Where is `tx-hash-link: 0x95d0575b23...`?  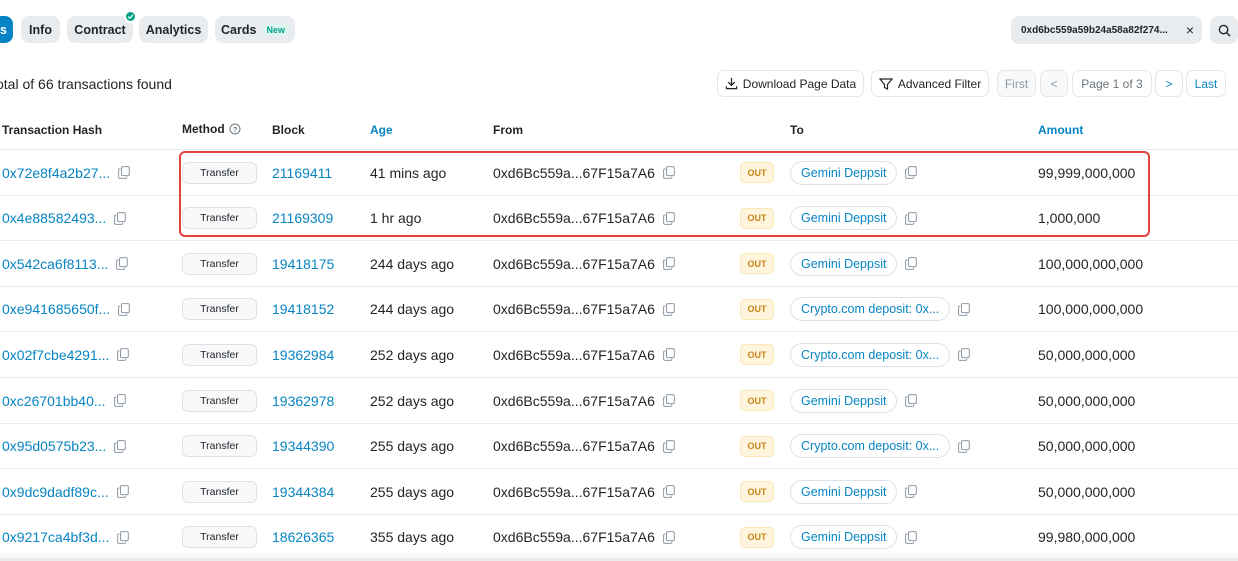
tx-hash-link: 0x95d0575b23... is located at coordinates (54, 446).